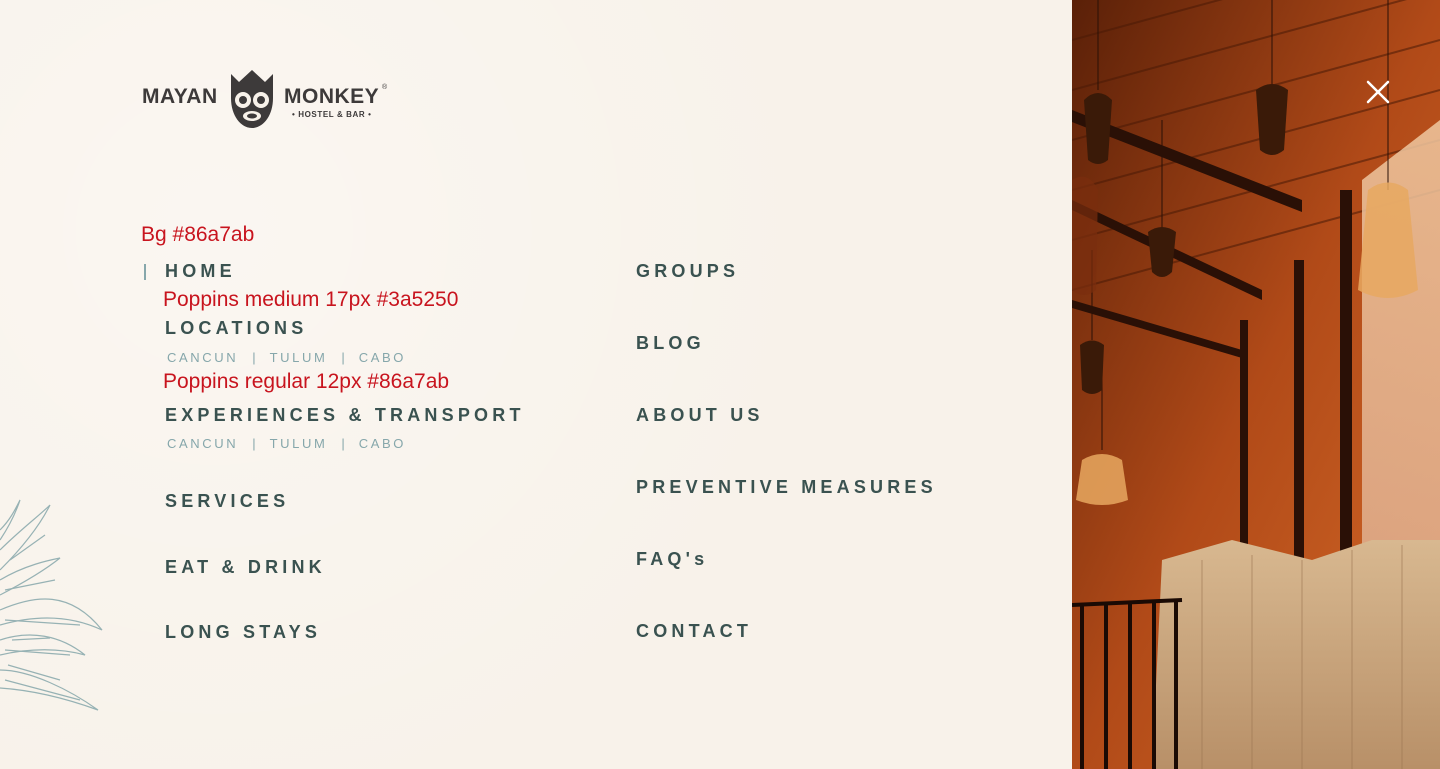 The height and width of the screenshot is (769, 1440). I want to click on nav-home: HOME, so click(200, 271).